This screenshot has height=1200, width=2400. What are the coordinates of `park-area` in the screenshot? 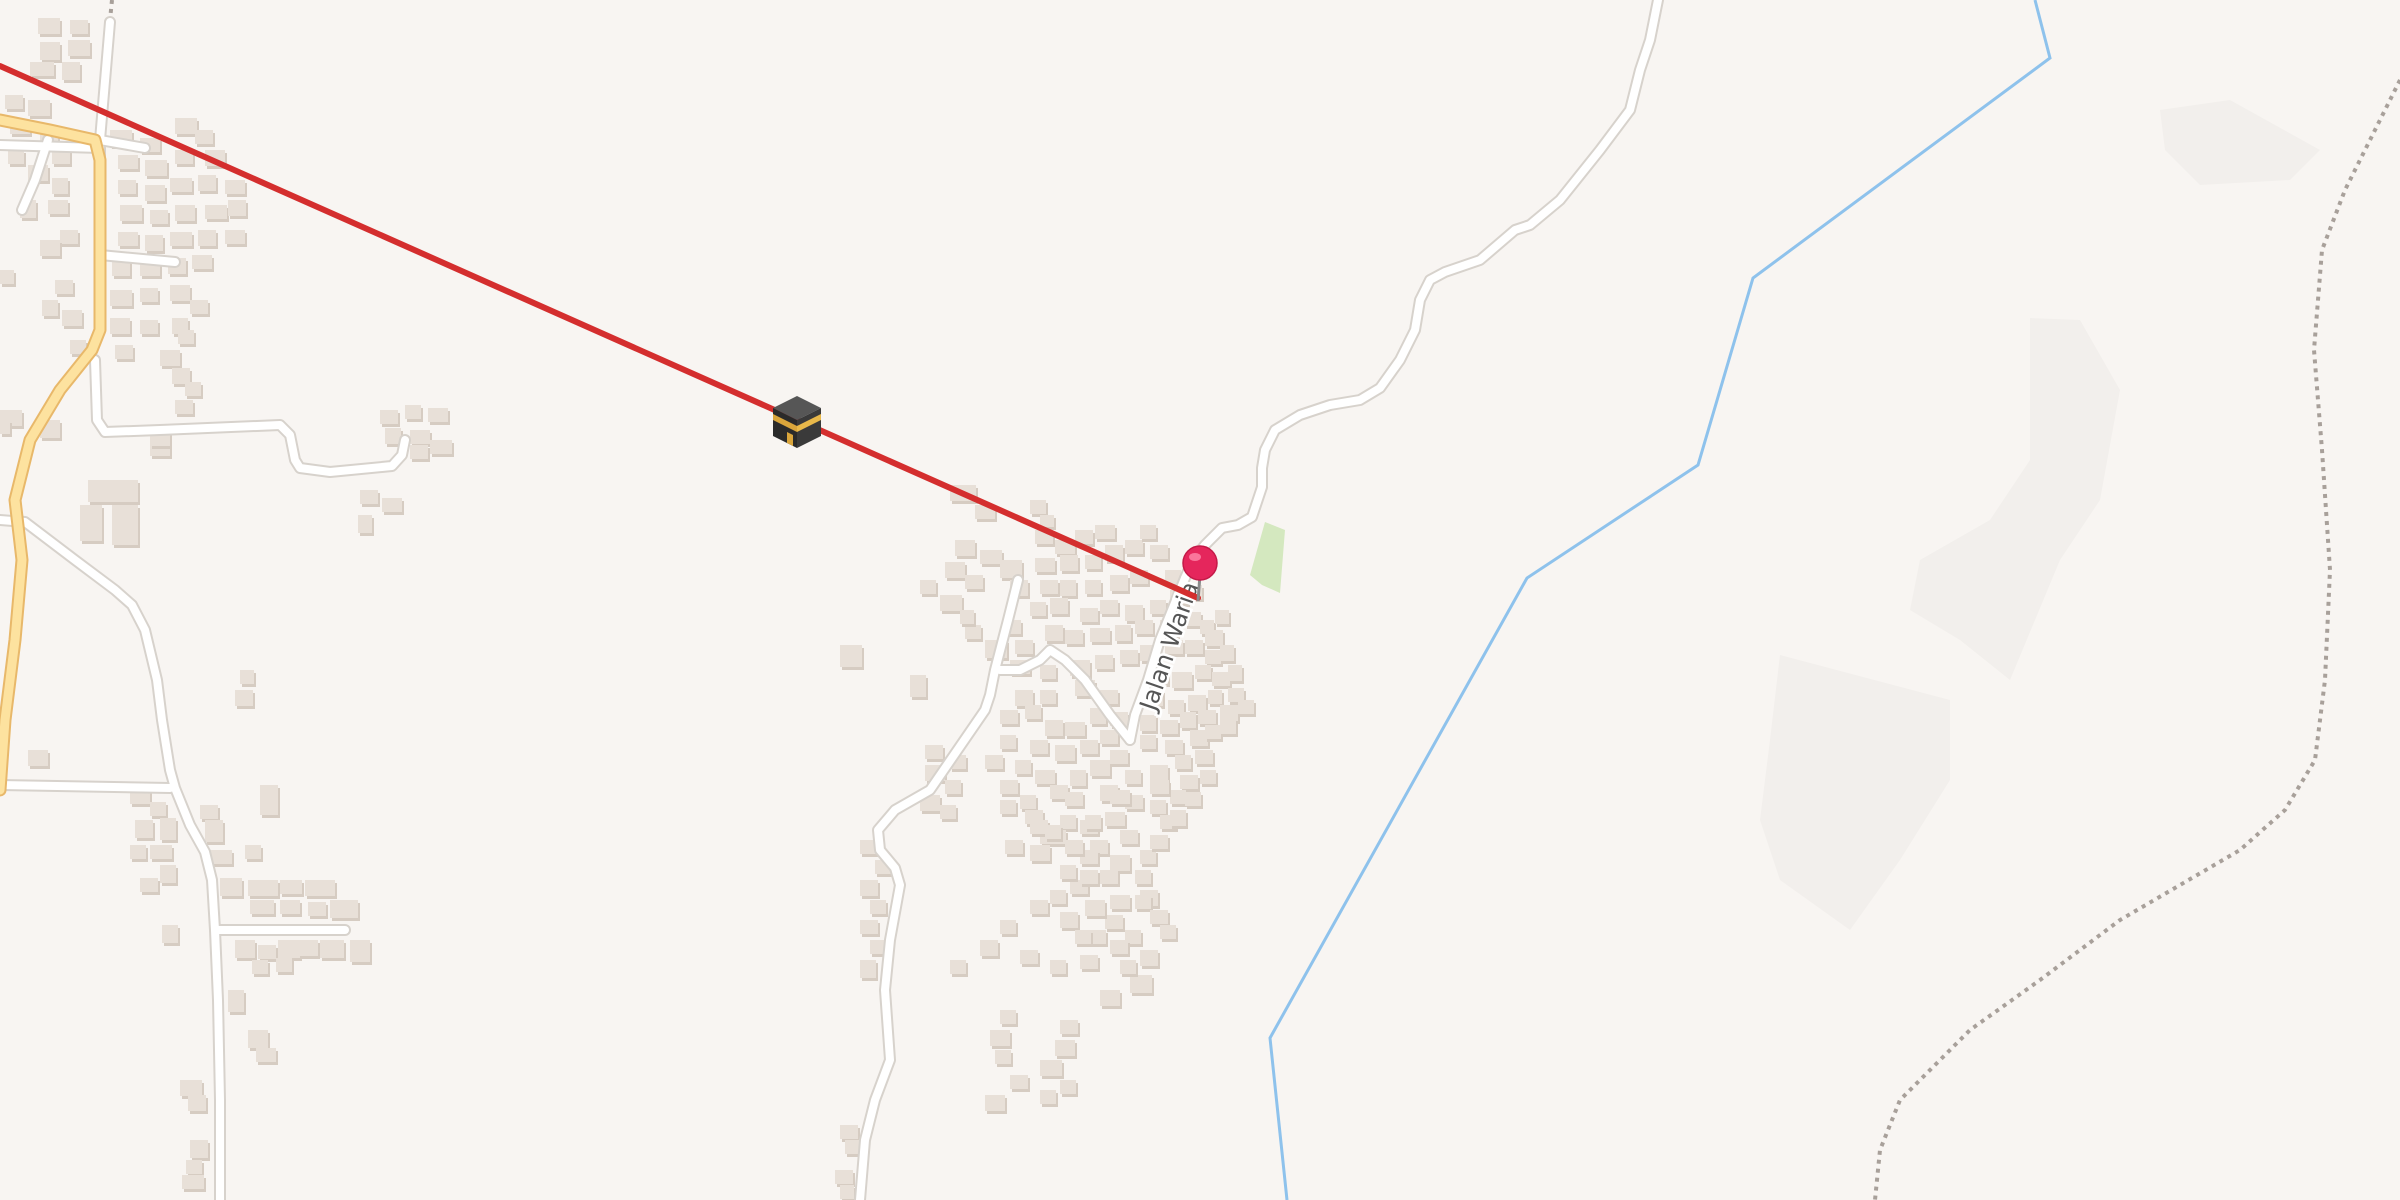 It's located at (1267, 557).